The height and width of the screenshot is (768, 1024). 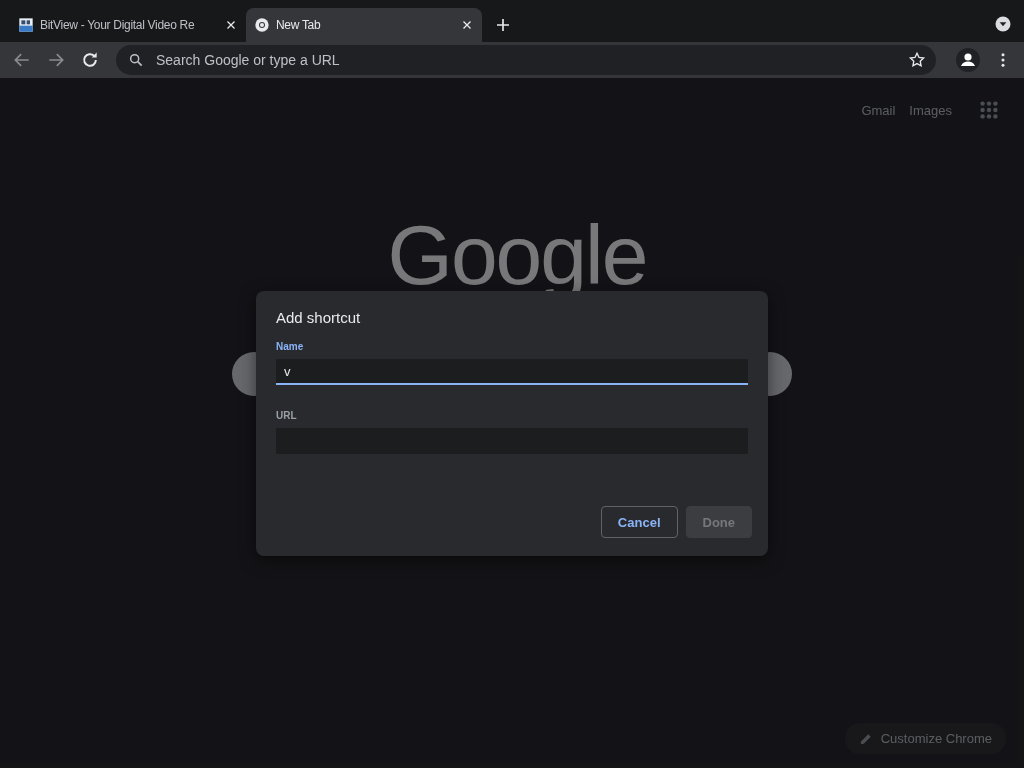 What do you see at coordinates (26, 25) in the screenshot?
I see `site-favicon-icon` at bounding box center [26, 25].